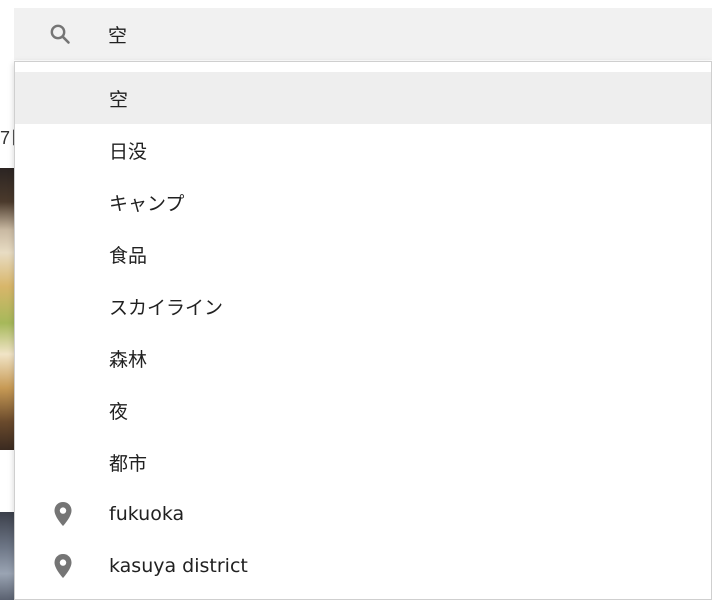 This screenshot has width=712, height=600. Describe the element at coordinates (398, 34) in the screenshot. I see `search-input` at that location.